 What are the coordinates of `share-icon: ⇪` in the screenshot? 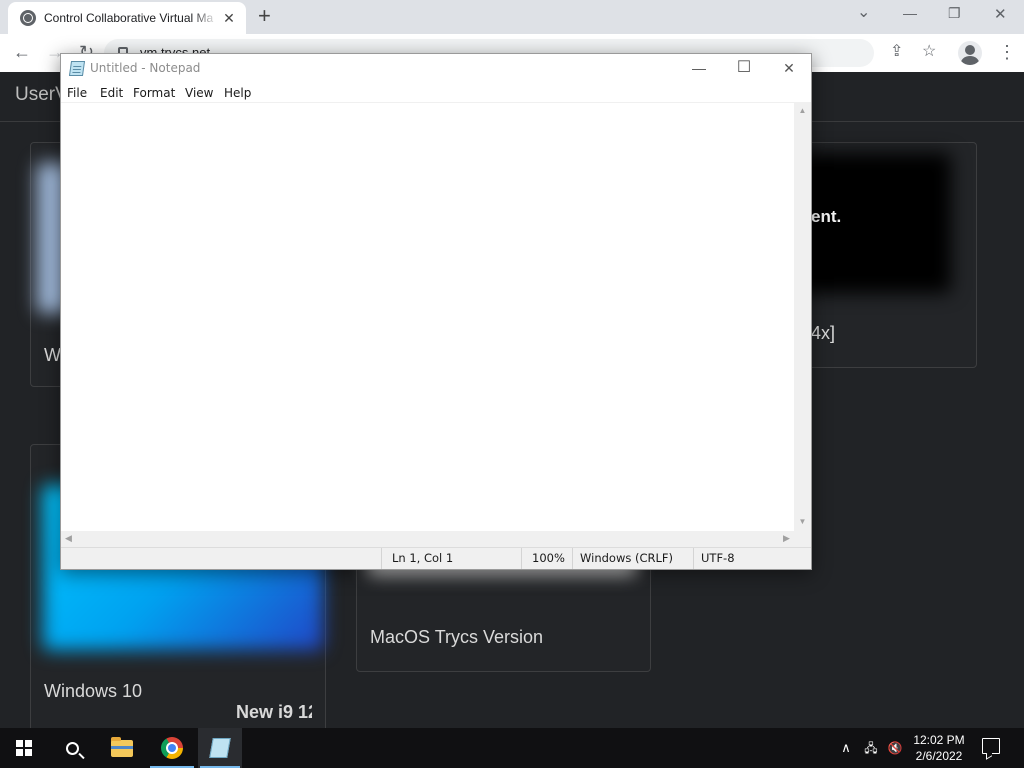 It's located at (896, 52).